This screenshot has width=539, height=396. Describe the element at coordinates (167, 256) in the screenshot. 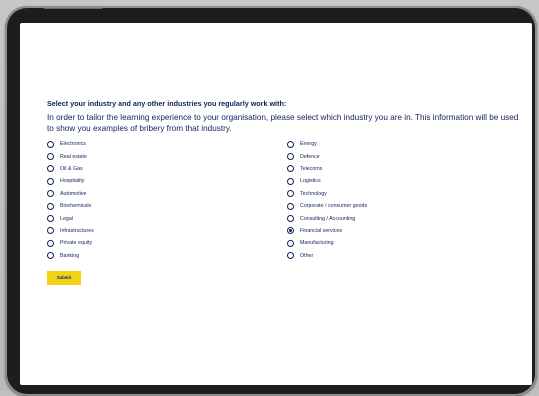

I see `industry-option: Banking` at that location.